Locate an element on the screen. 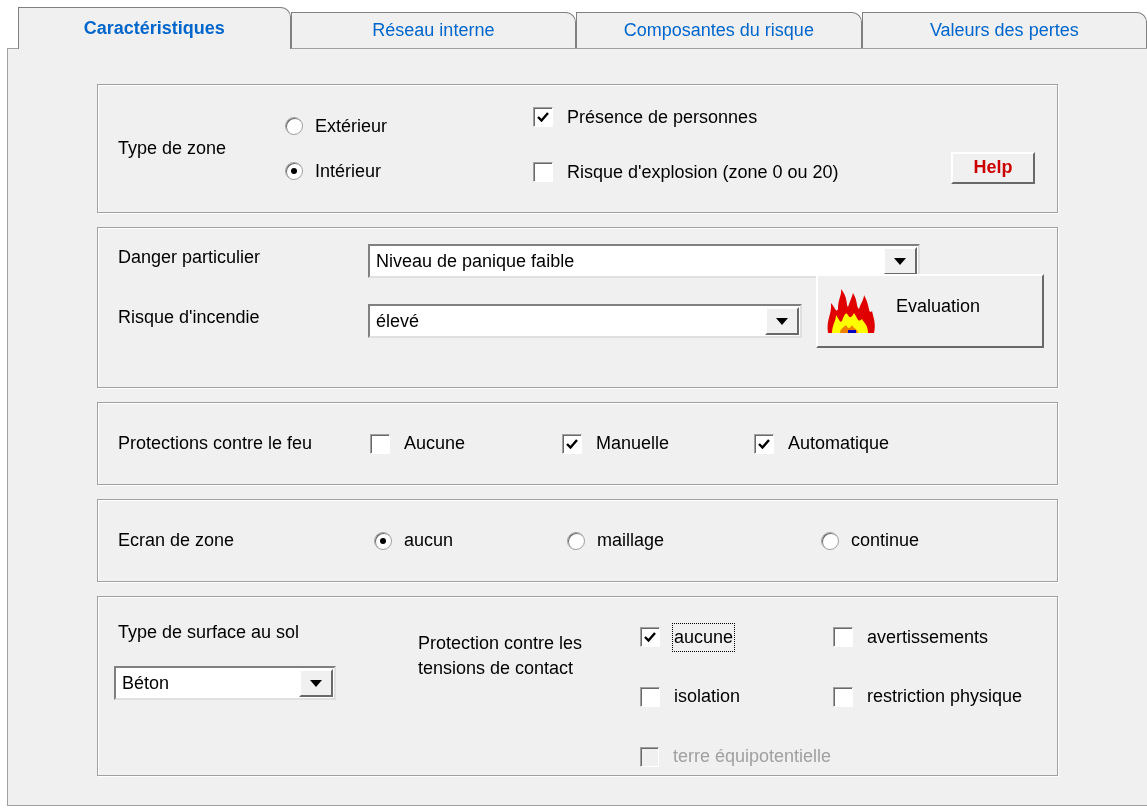  group-label: Protections contre le feu is located at coordinates (215, 443).